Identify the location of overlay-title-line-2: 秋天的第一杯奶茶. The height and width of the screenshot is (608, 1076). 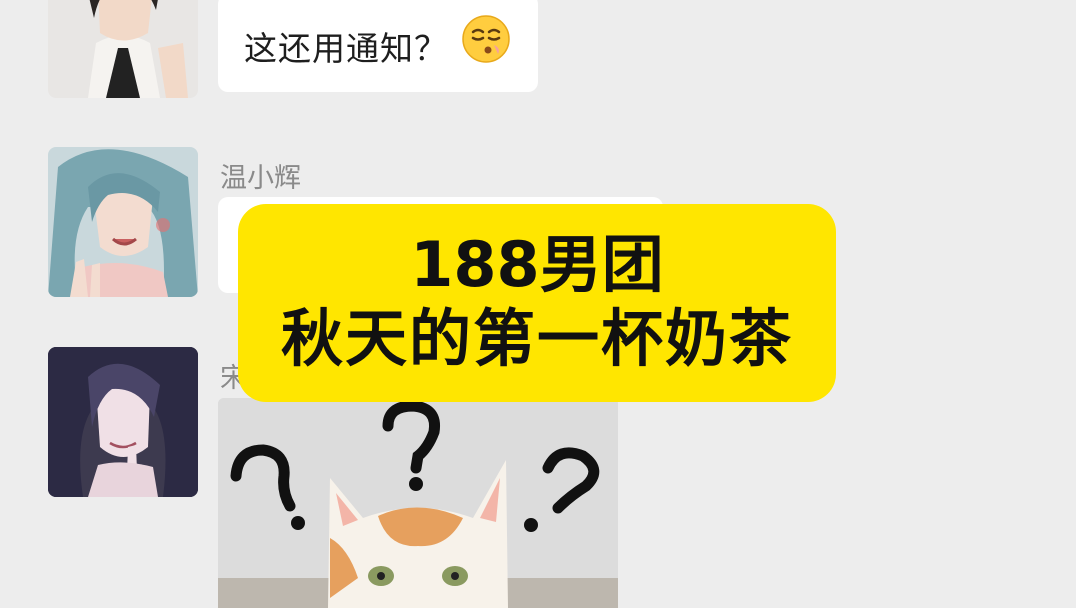
(536, 338).